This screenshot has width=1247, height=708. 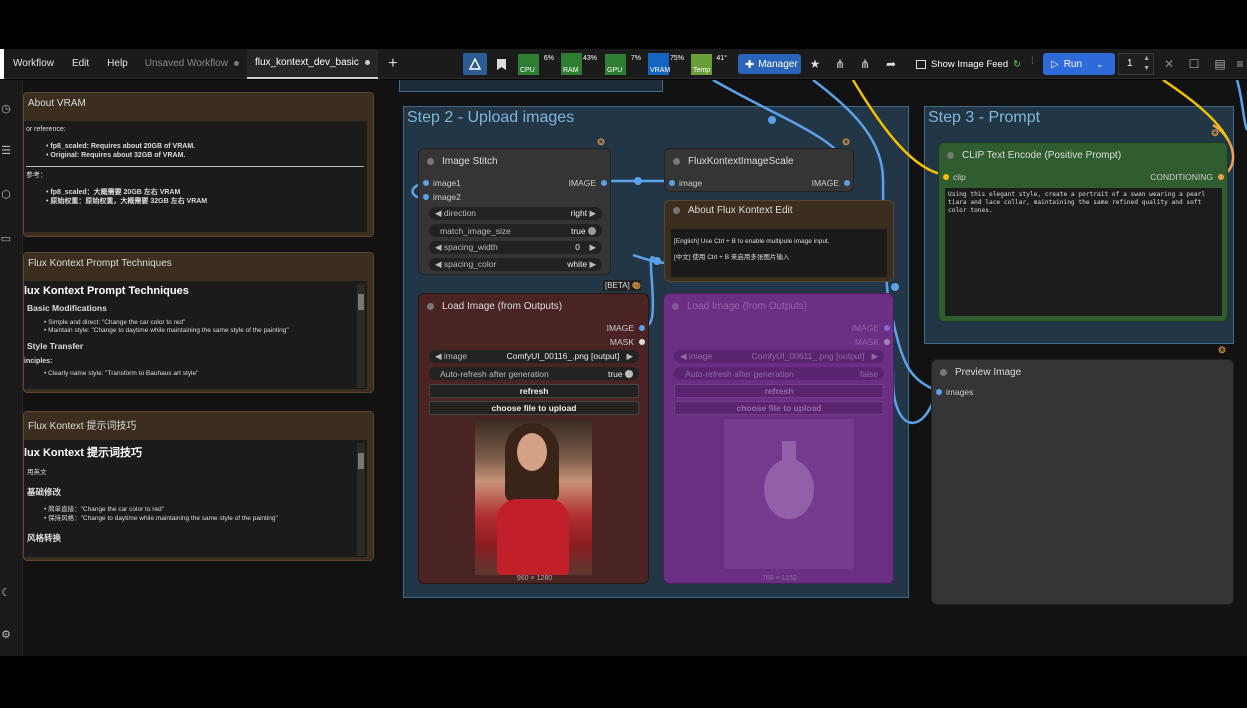 What do you see at coordinates (515, 264) in the screenshot?
I see `spacing-color-combo: ◀ spacing_color white ▶` at bounding box center [515, 264].